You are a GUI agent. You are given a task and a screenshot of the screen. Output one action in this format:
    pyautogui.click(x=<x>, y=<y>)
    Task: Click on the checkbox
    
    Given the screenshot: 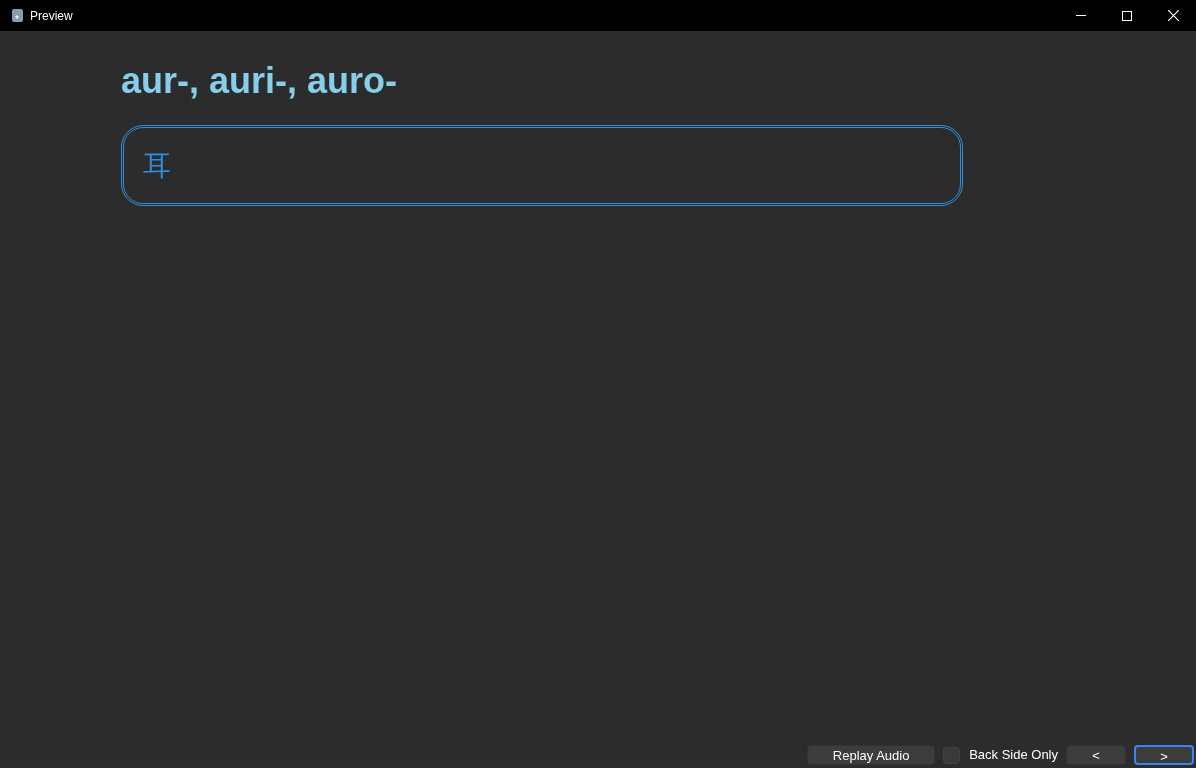 What is the action you would take?
    pyautogui.click(x=952, y=755)
    